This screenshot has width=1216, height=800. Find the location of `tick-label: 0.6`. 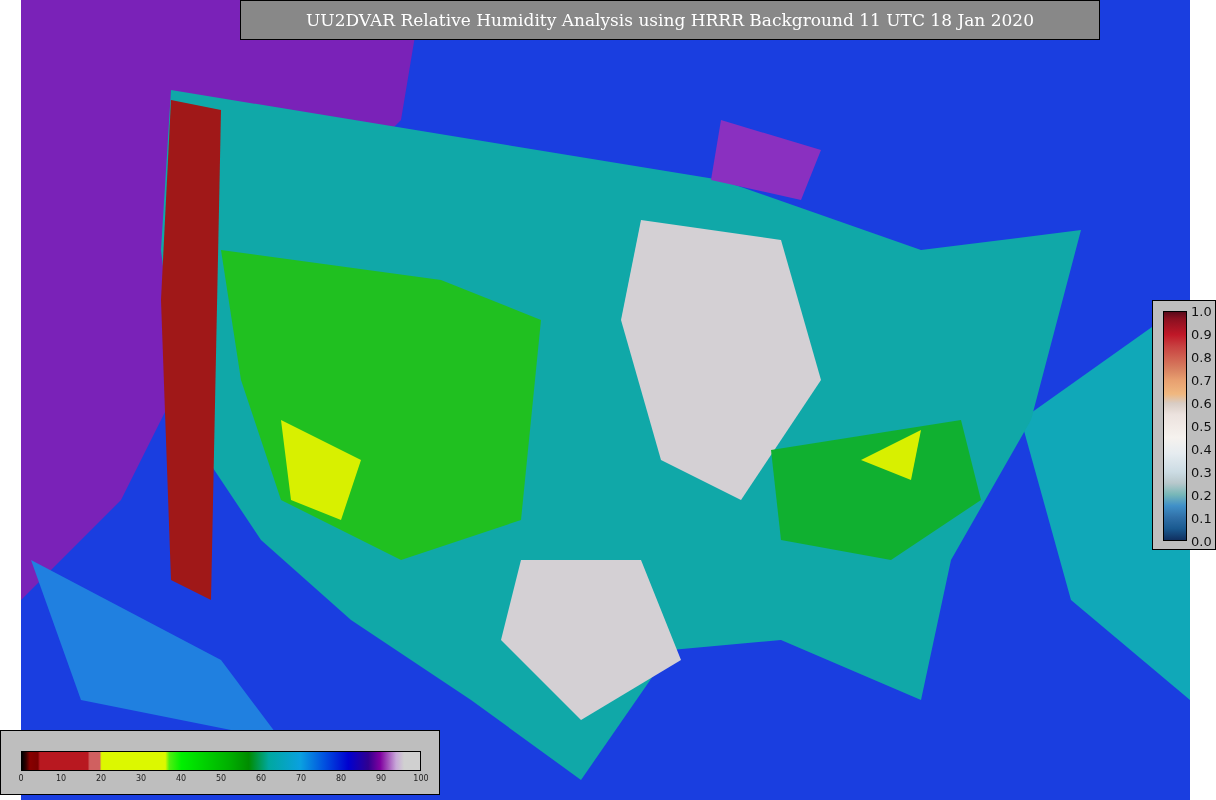

tick-label: 0.6 is located at coordinates (1201, 403).